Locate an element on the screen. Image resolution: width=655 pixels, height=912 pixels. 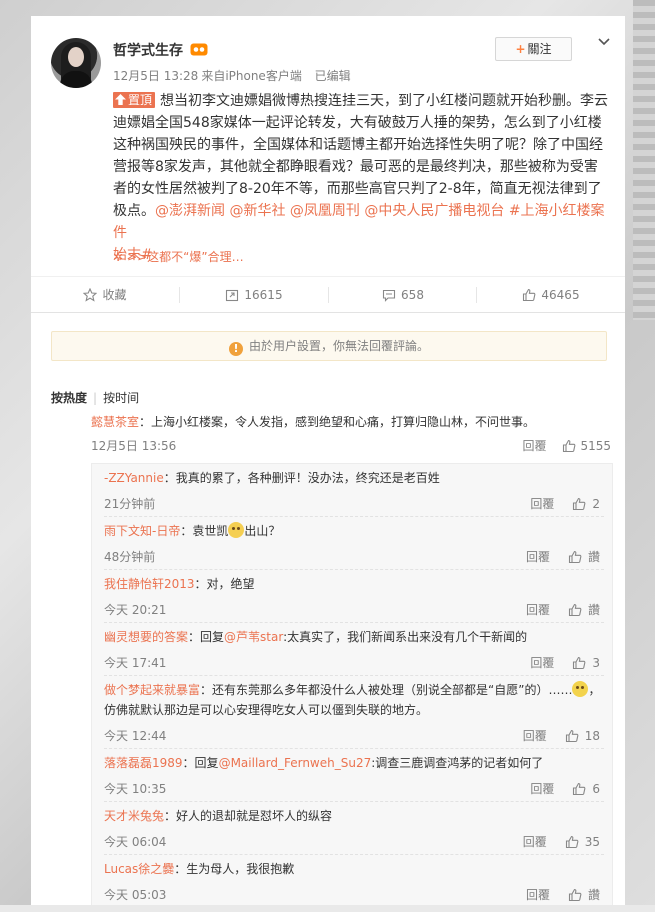
mention-link: @凤凰周刊 is located at coordinates (325, 211).